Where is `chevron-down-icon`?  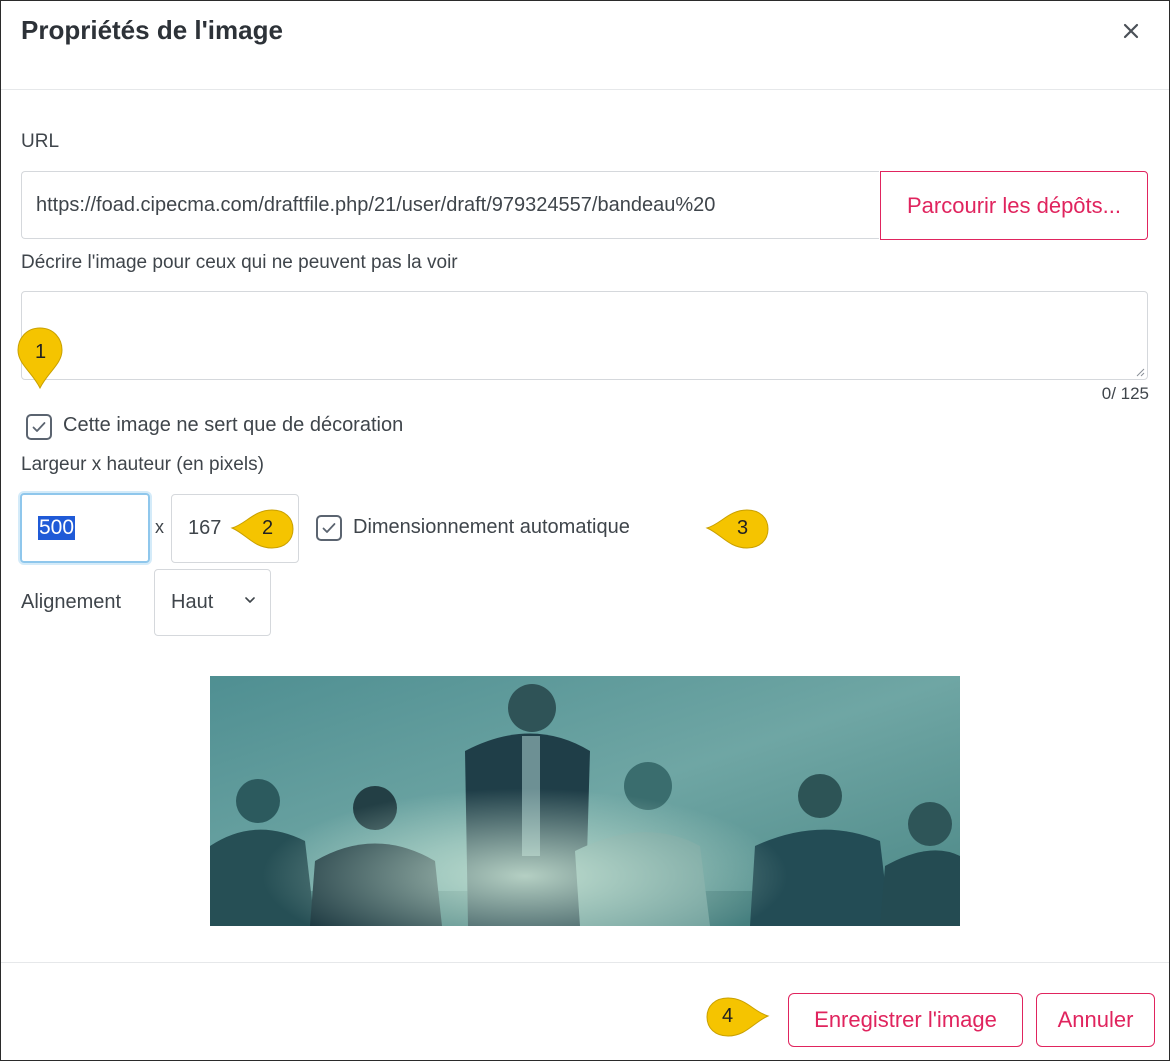 chevron-down-icon is located at coordinates (250, 600).